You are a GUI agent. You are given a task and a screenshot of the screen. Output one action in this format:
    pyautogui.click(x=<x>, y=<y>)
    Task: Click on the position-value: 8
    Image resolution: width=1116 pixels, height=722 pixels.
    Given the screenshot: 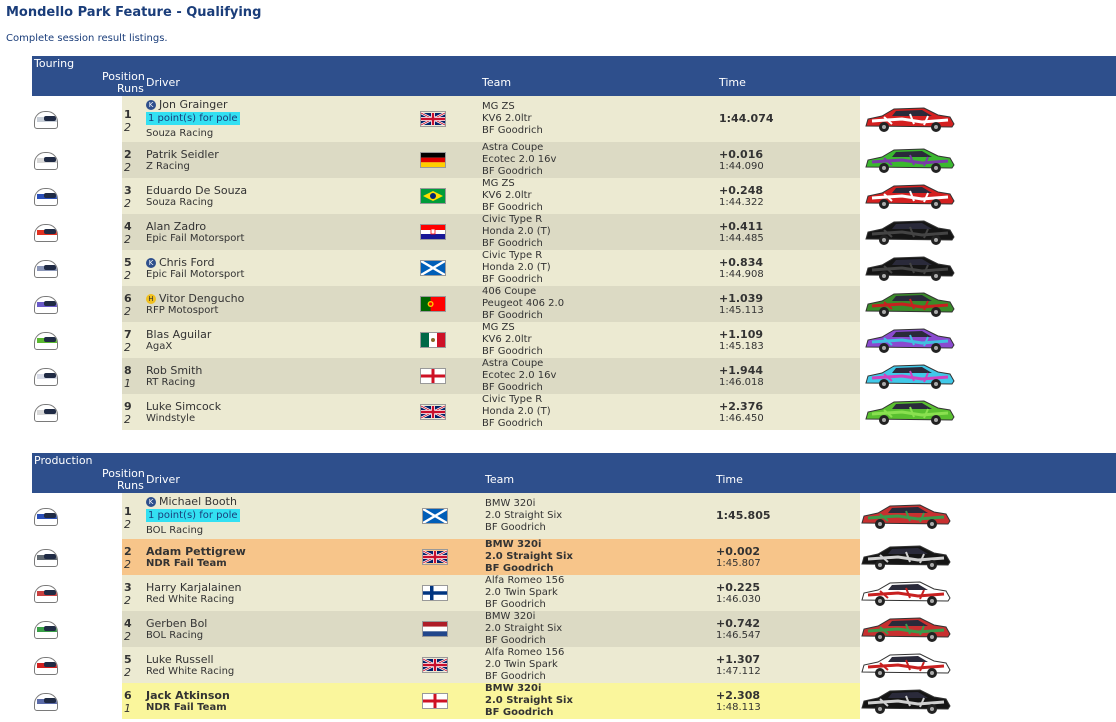 What is the action you would take?
    pyautogui.click(x=128, y=370)
    